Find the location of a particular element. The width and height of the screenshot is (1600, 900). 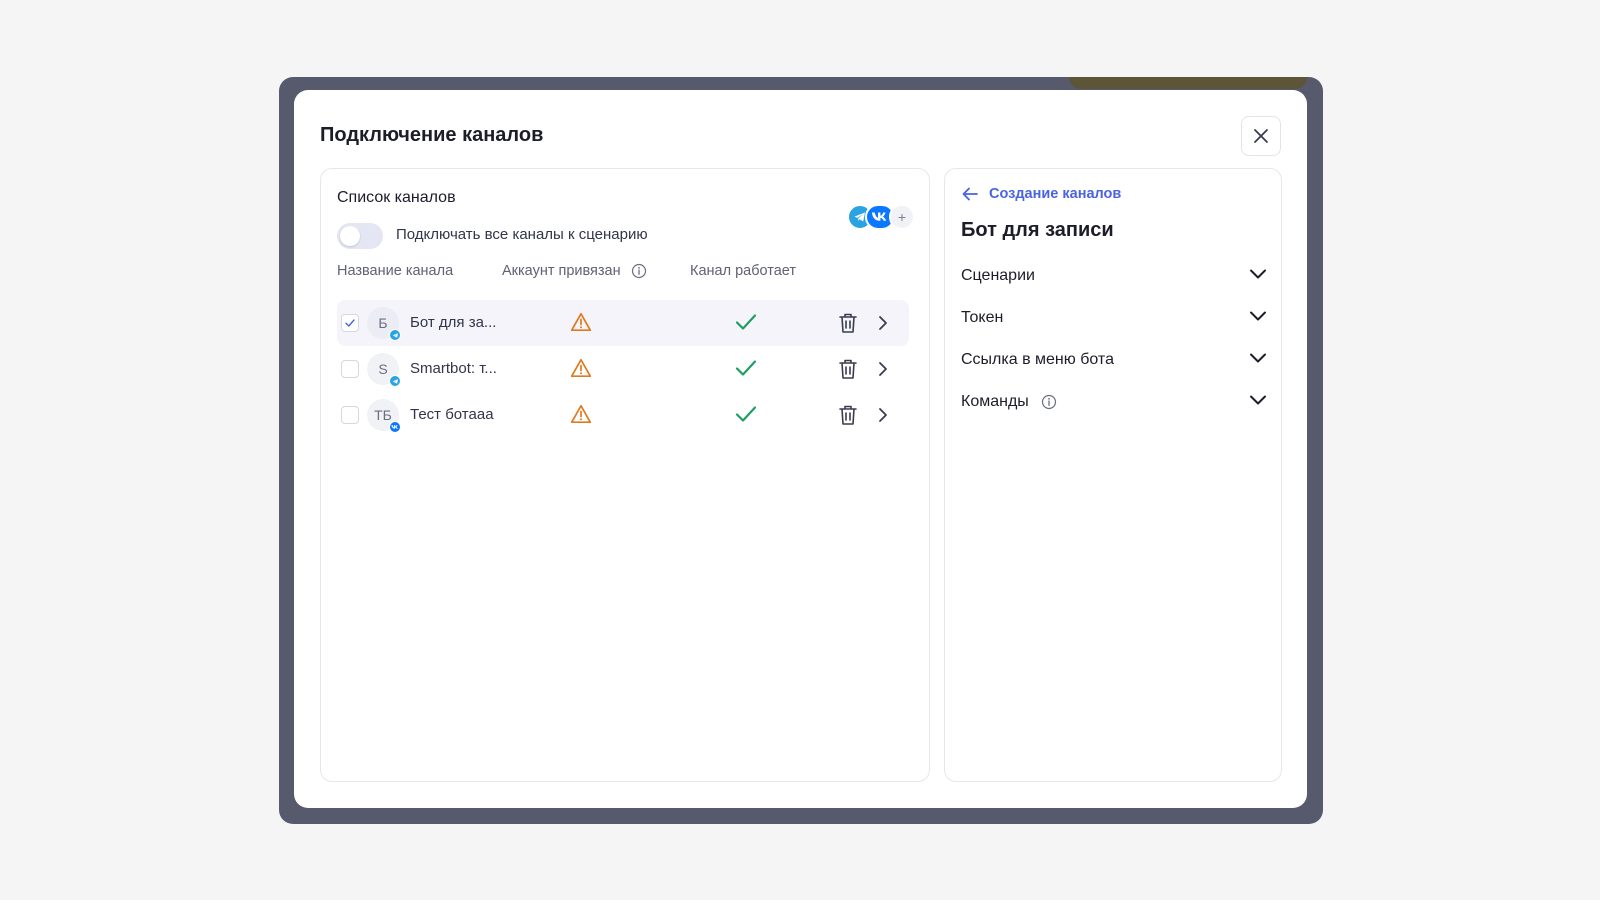

checkbox-check-icon is located at coordinates (350, 323).